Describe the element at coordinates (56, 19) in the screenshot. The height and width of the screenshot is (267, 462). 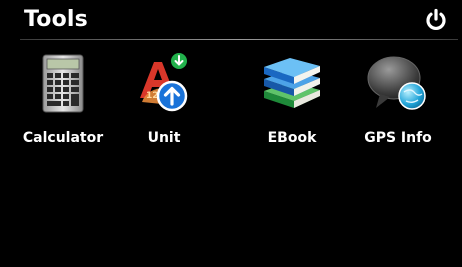
I see `page-title: Tools` at that location.